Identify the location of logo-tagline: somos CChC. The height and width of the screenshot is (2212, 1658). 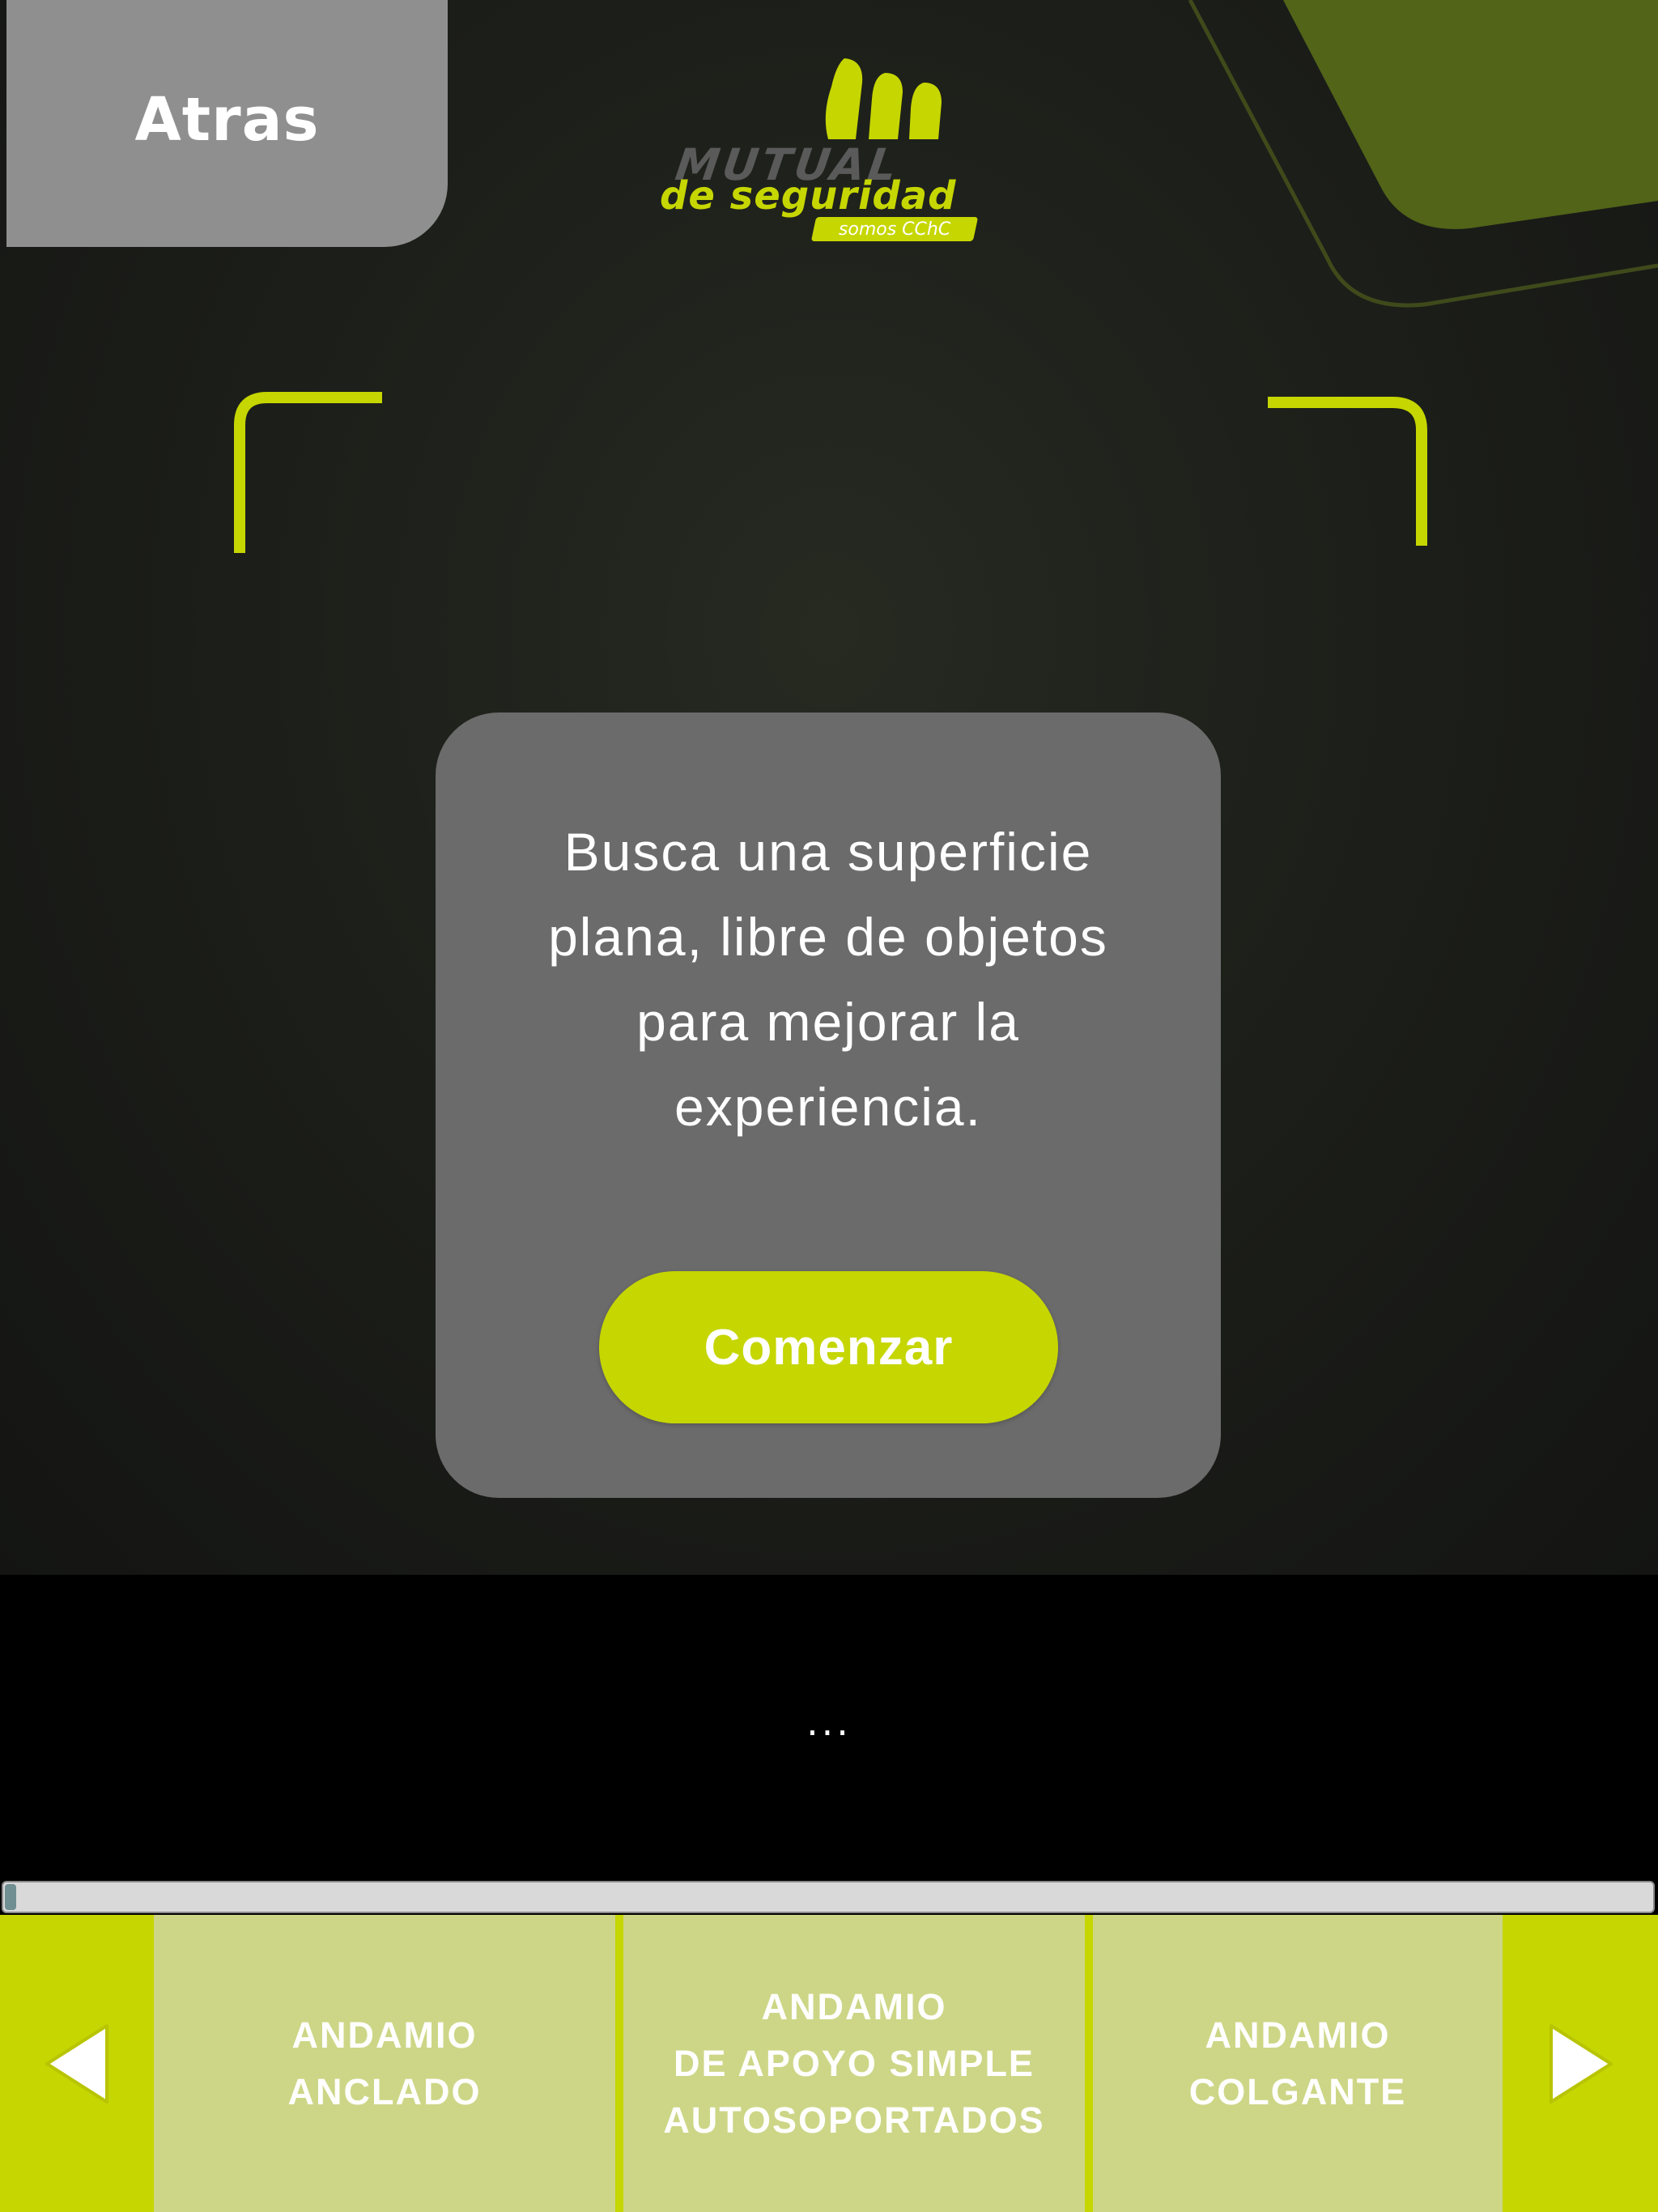
(894, 229).